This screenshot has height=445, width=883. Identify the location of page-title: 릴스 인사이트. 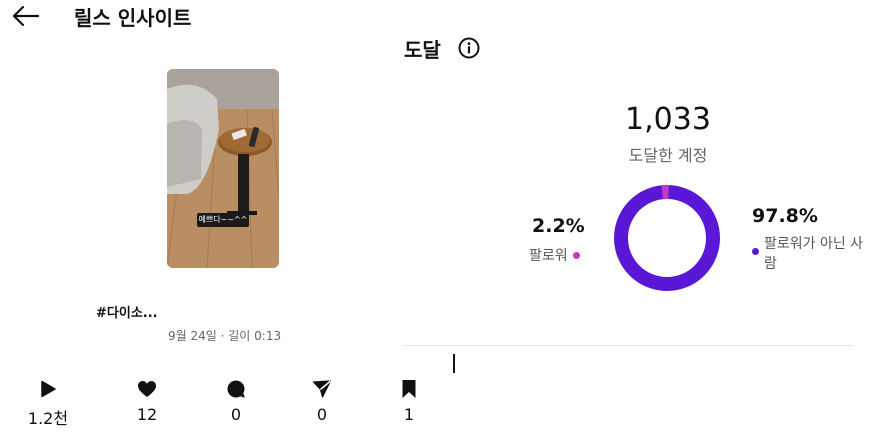
(133, 18).